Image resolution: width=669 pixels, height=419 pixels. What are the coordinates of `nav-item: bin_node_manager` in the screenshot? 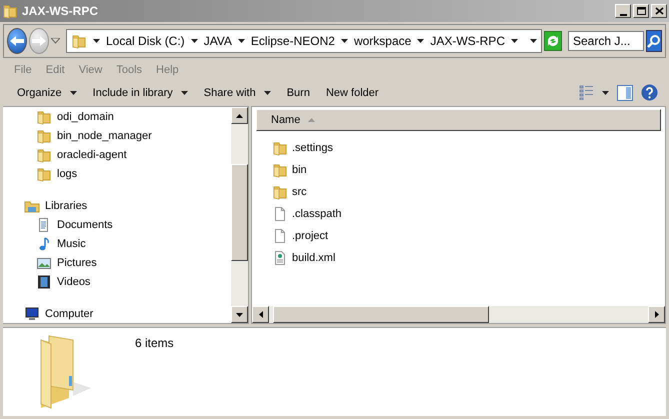 It's located at (117, 135).